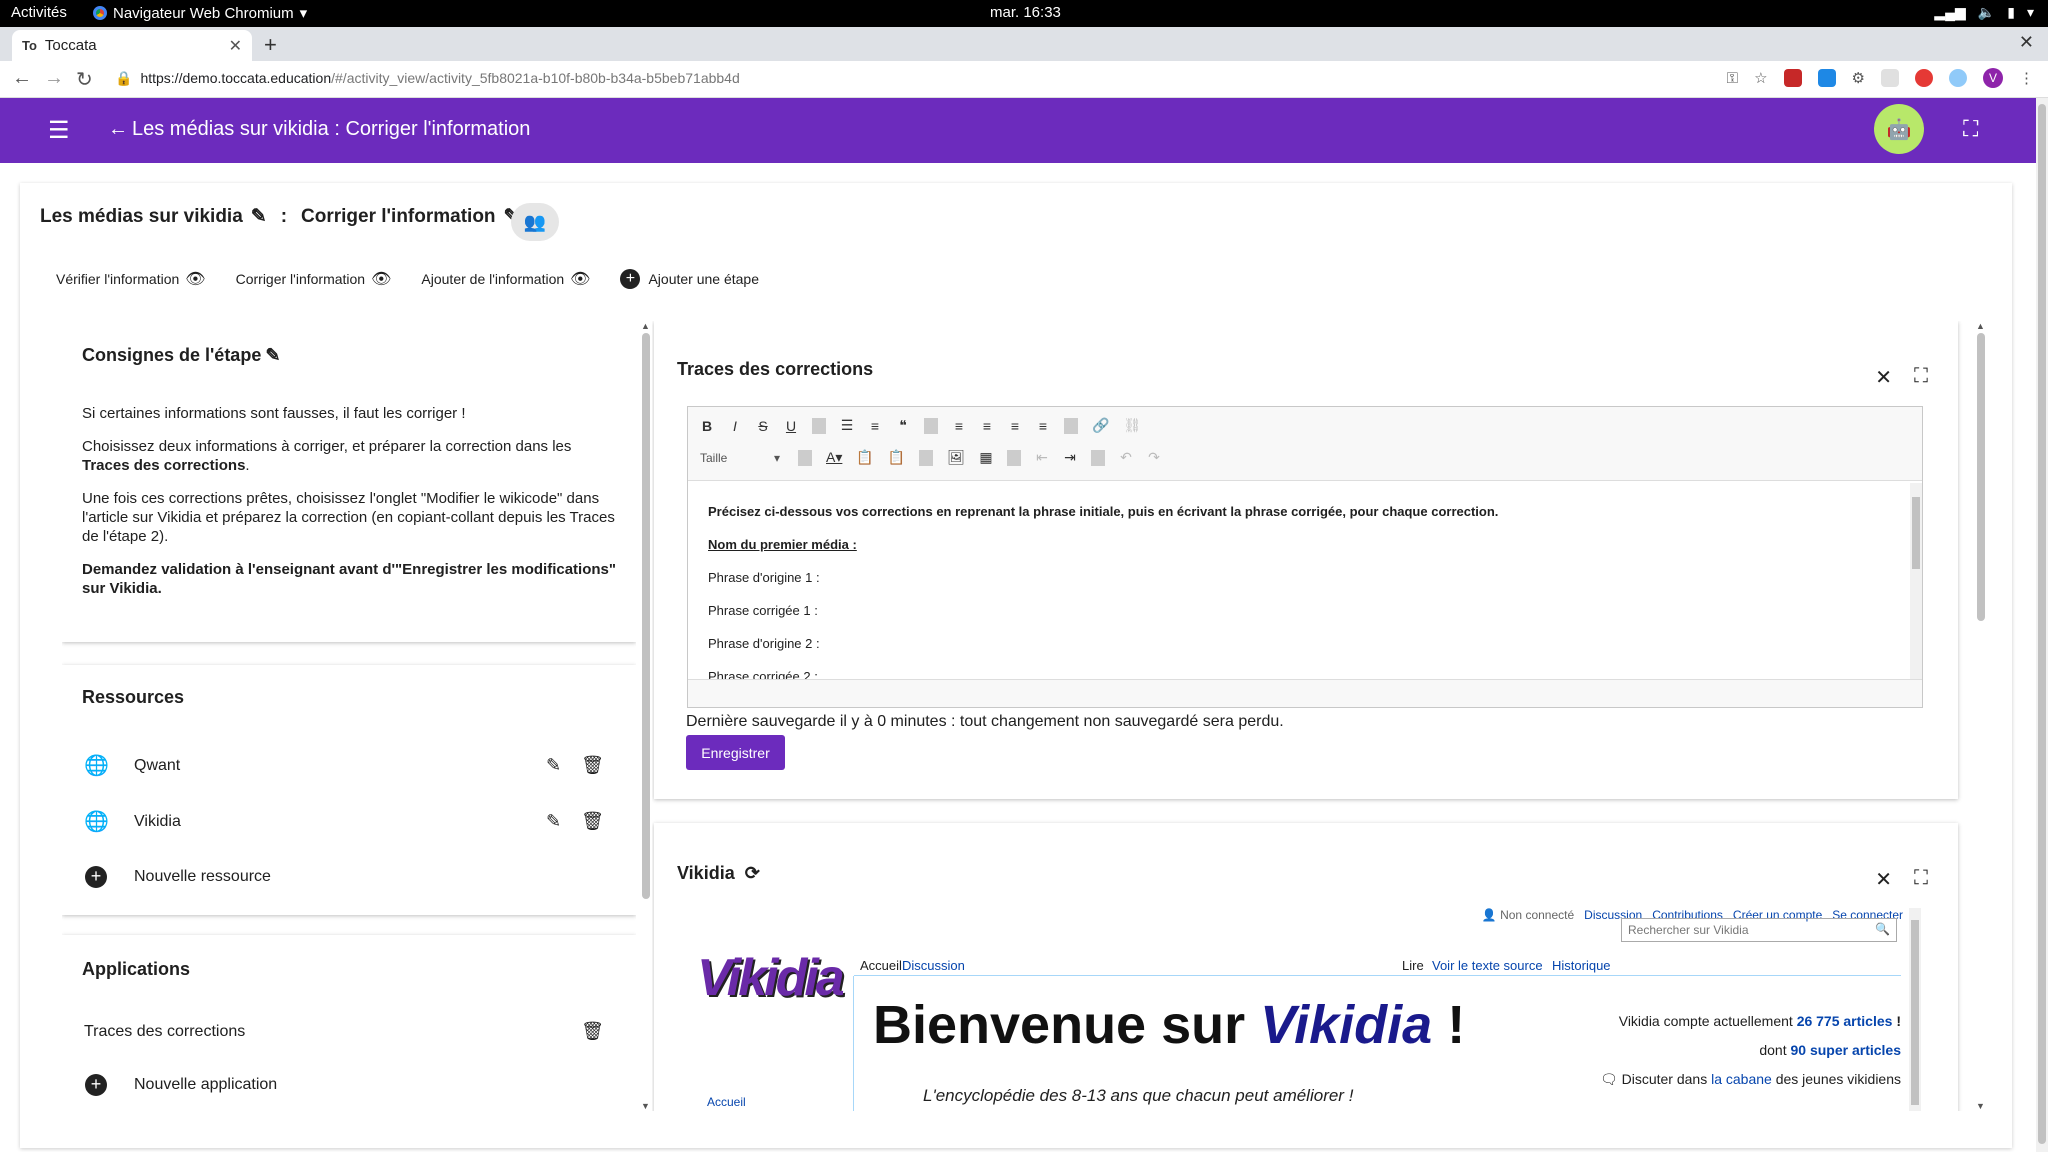 The height and width of the screenshot is (1152, 2048). What do you see at coordinates (986, 457) in the screenshot?
I see `table-icon: ▦` at bounding box center [986, 457].